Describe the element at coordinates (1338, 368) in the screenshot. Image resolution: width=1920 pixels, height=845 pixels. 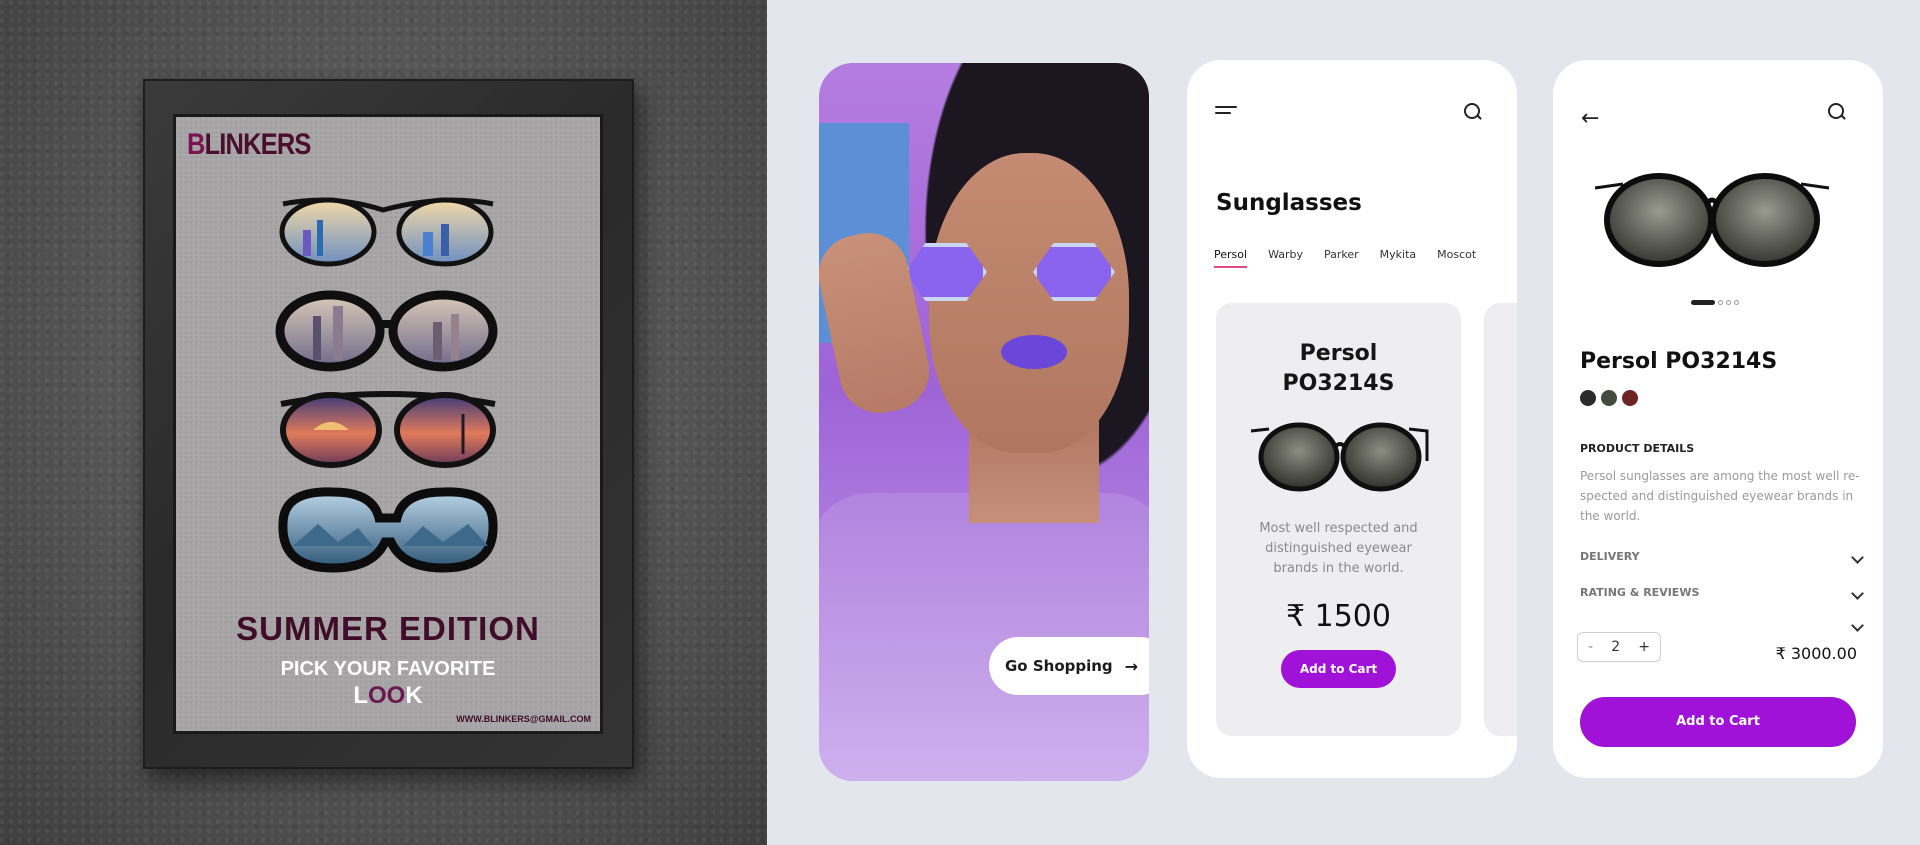
I see `product-name: Persol PO3214S` at that location.